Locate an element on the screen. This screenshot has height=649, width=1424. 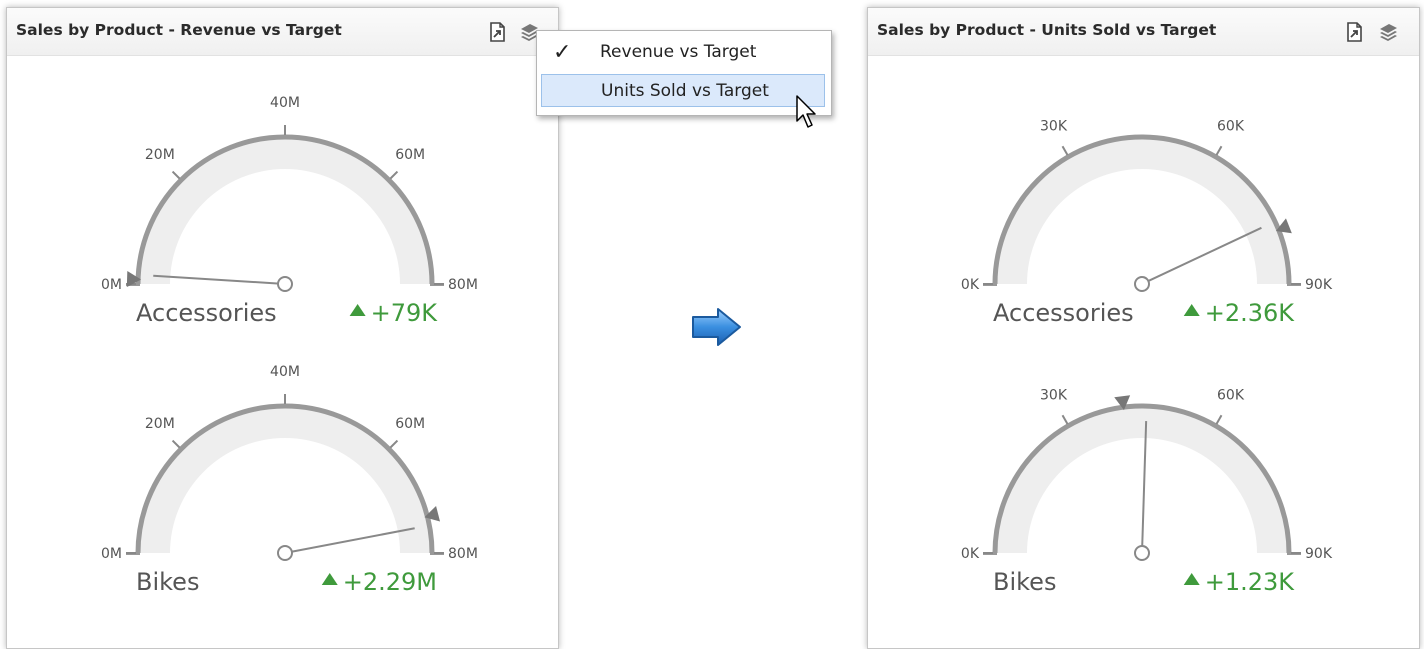
gauge-delta: +2.36K is located at coordinates (1250, 313).